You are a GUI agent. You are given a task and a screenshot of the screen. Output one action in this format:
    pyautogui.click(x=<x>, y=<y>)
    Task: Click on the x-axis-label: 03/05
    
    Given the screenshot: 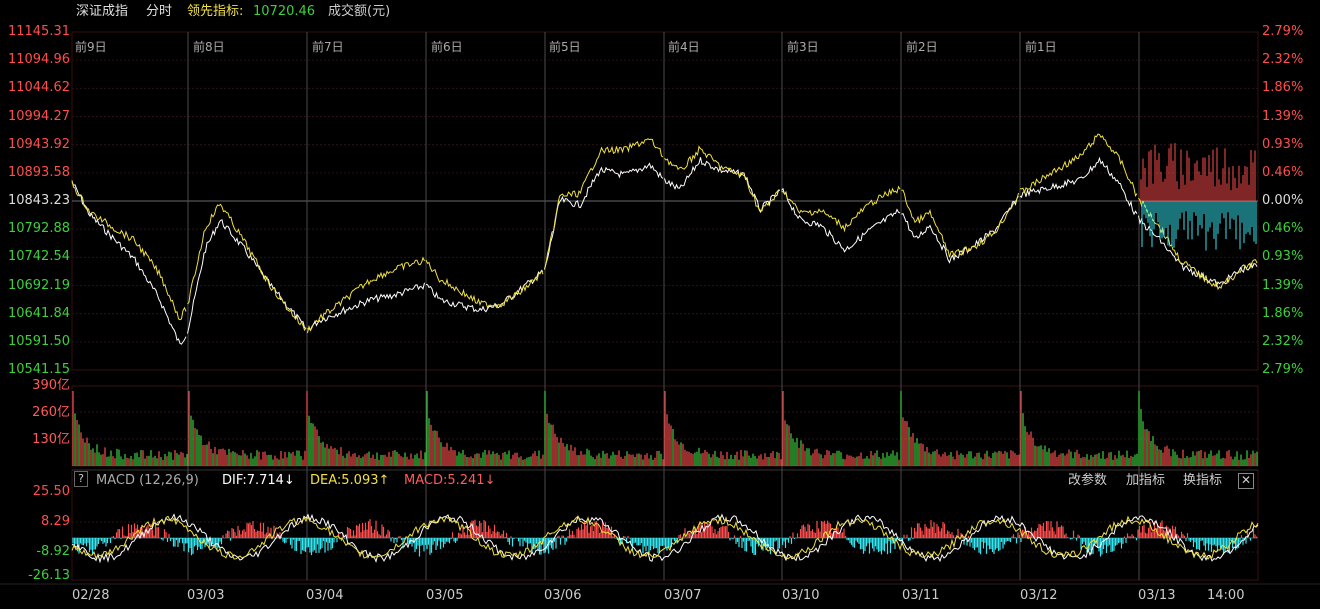 What is the action you would take?
    pyautogui.click(x=445, y=595)
    